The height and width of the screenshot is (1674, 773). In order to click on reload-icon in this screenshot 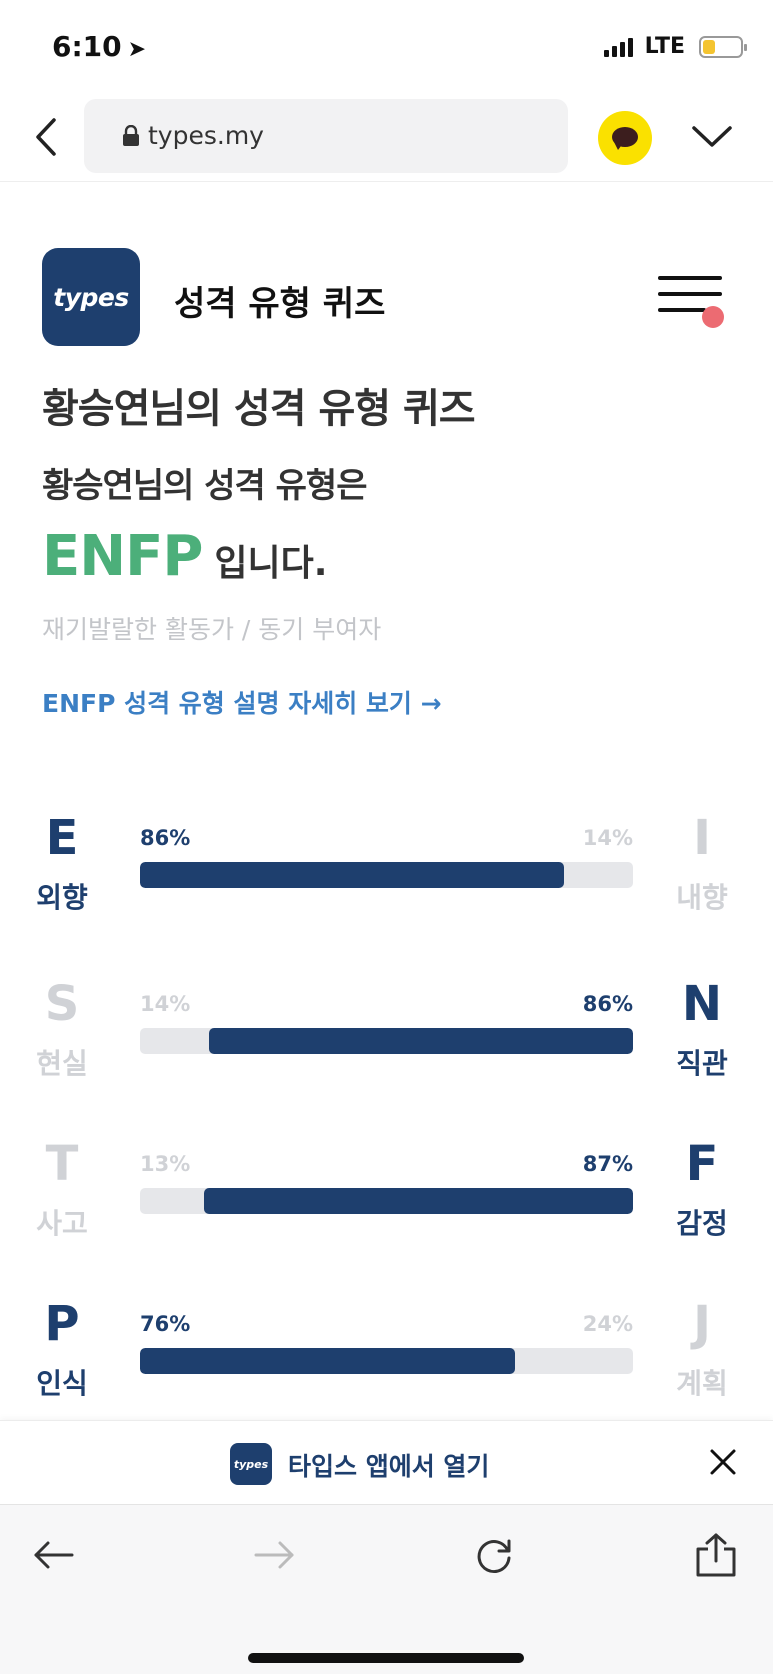, I will do `click(494, 1555)`.